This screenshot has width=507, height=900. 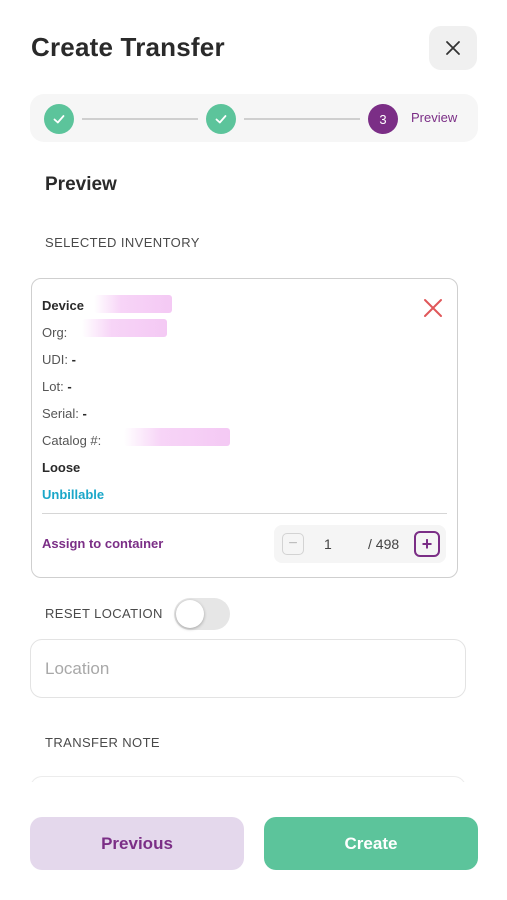 I want to click on step-2-complete, so click(x=221, y=119).